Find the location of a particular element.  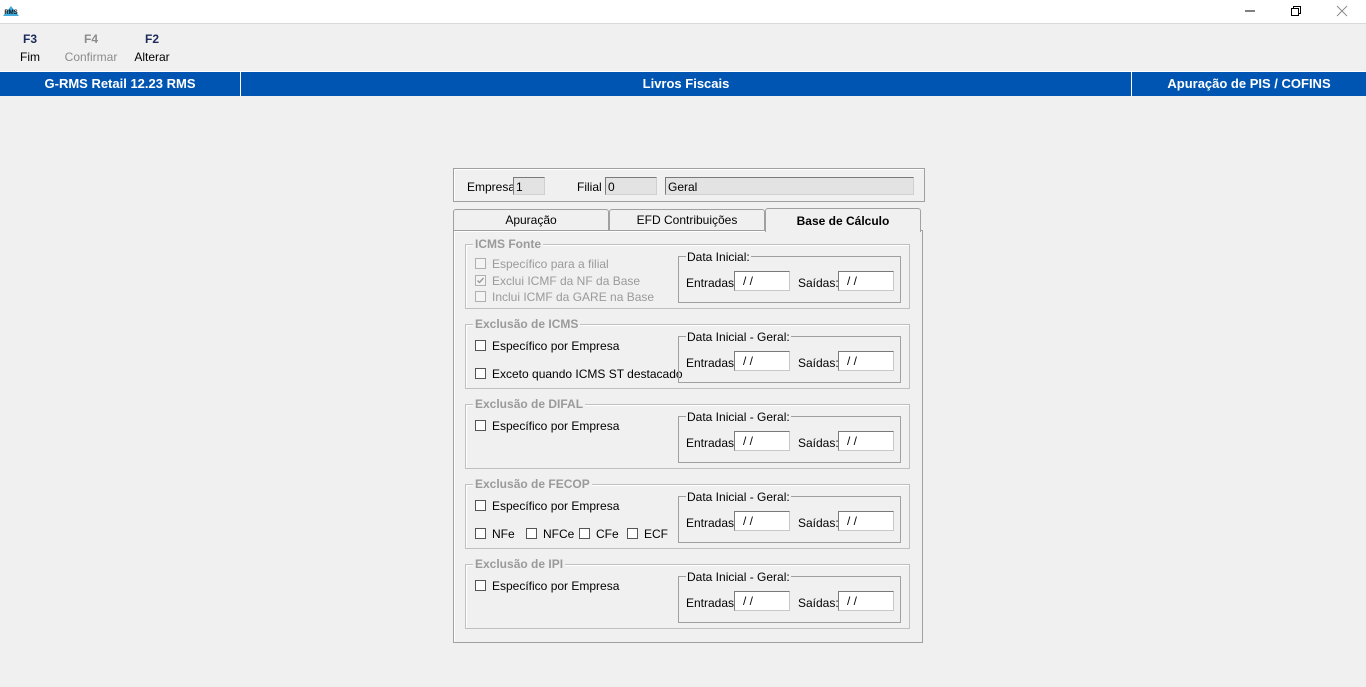

tab-apuracao: Apuração is located at coordinates (531, 219).